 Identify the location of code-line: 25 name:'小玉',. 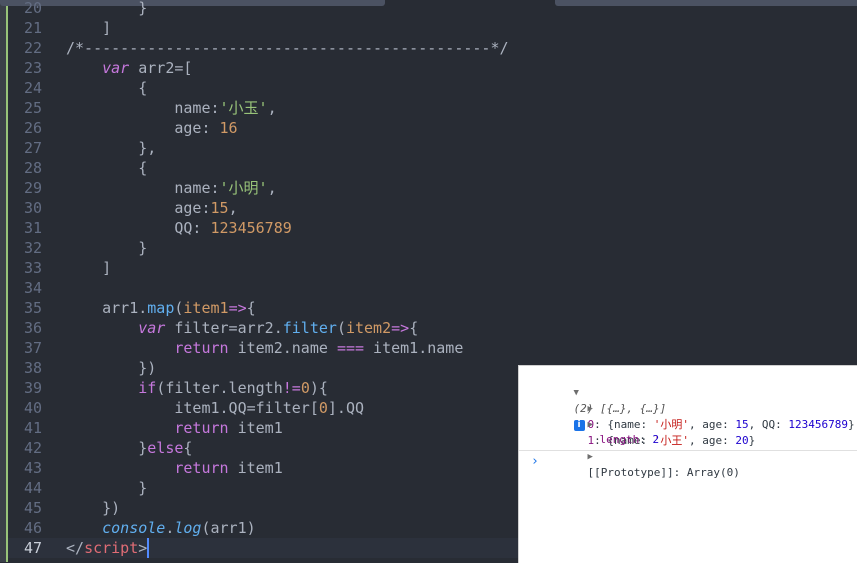
(432, 108).